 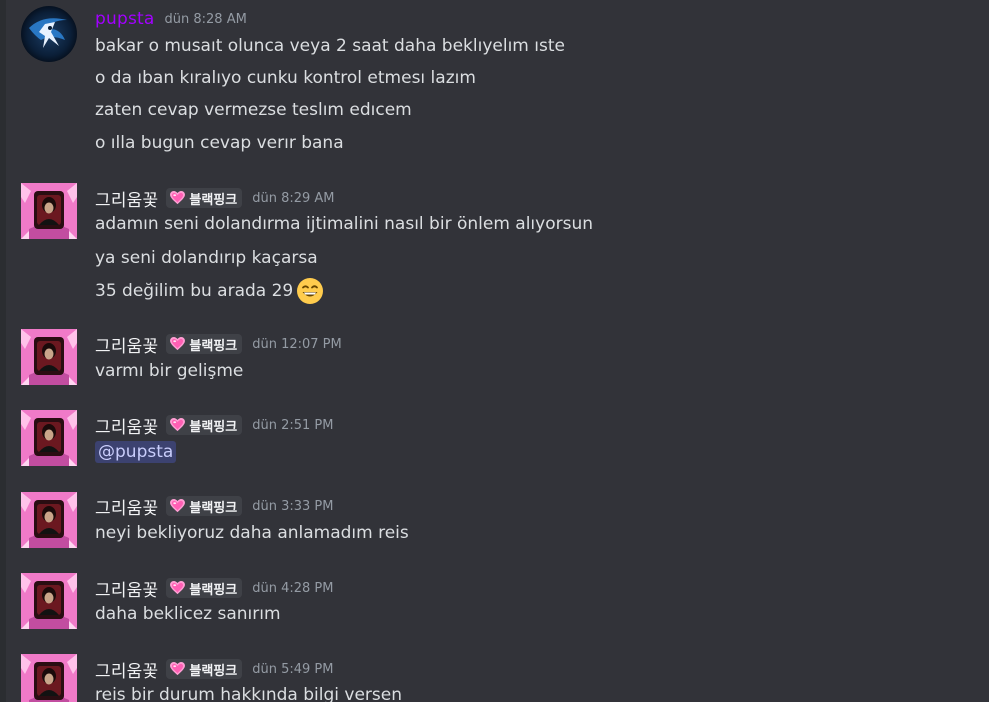 What do you see at coordinates (206, 258) in the screenshot?
I see `message-line: ya seni dolandırıp kaçarsa` at bounding box center [206, 258].